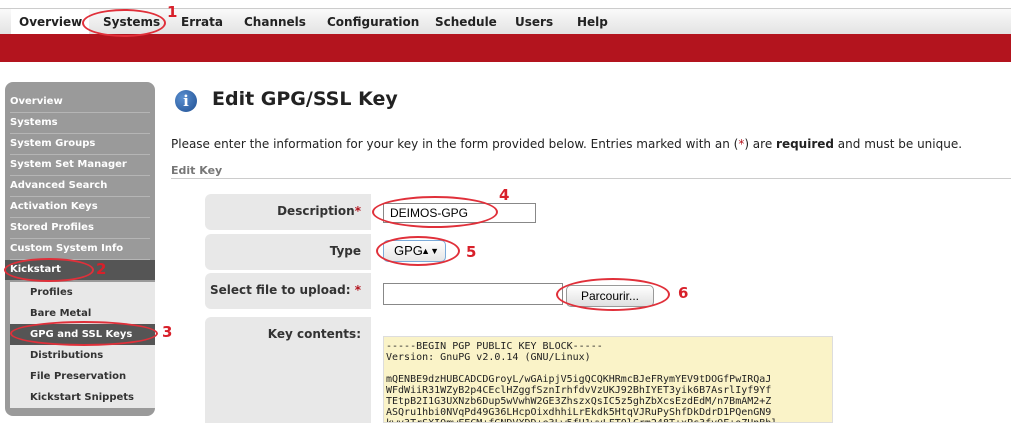 This screenshot has height=423, width=1011. Describe the element at coordinates (288, 370) in the screenshot. I see `key-label-cell: Key contents:` at that location.